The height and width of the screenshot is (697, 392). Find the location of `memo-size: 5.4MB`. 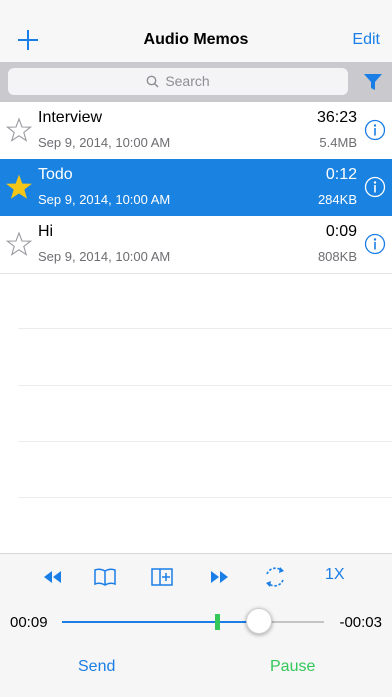

memo-size: 5.4MB is located at coordinates (338, 142).